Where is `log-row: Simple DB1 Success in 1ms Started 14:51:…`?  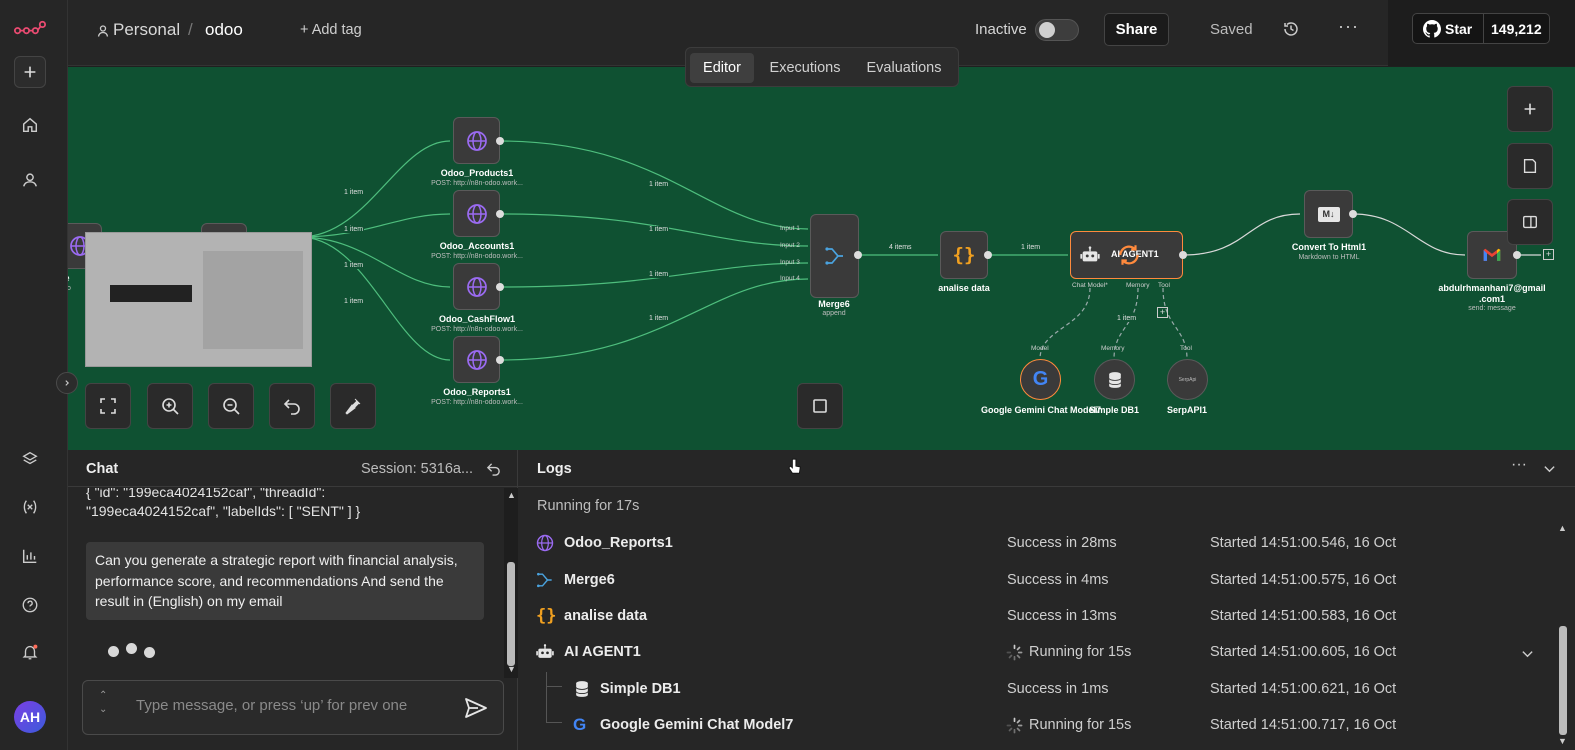 log-row: Simple DB1 Success in 1ms Started 14:51:… is located at coordinates (1038, 699).